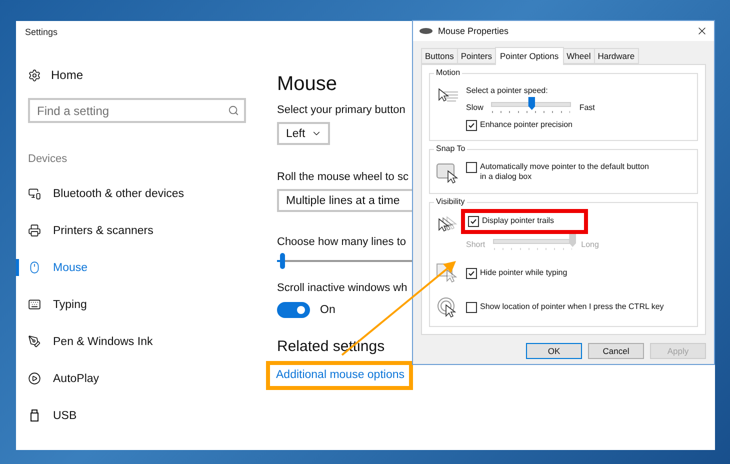 The image size is (730, 464). I want to click on usb-drive-icon, so click(34, 415).